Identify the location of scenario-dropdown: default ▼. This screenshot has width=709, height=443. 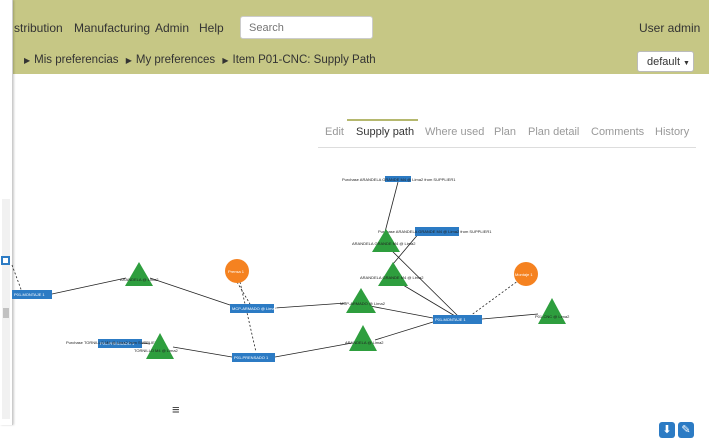
(665, 61).